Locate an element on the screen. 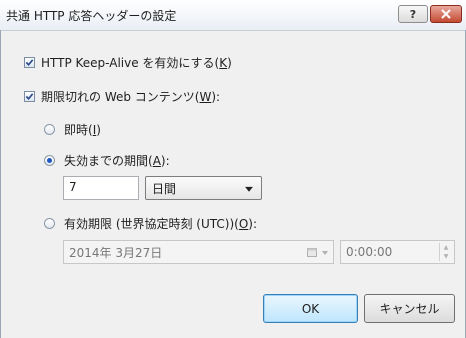 This screenshot has height=338, width=466. ok-button: OK is located at coordinates (310, 308).